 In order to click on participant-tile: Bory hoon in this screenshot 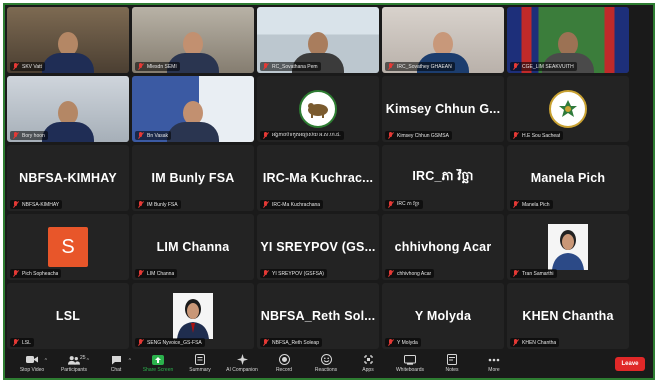, I will do `click(68, 109)`.